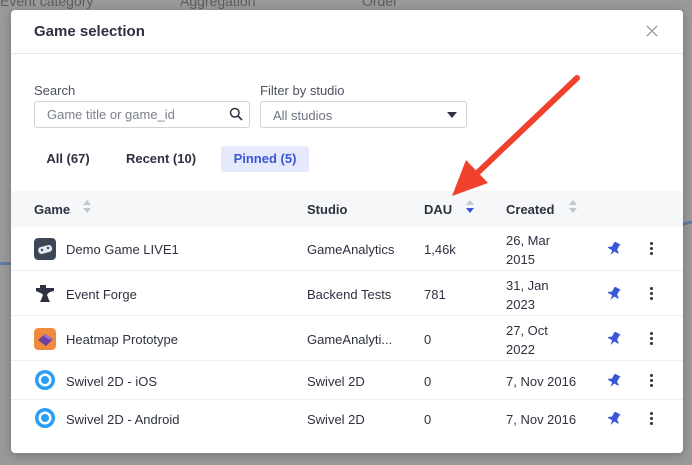  I want to click on studio-filter-value: All studios, so click(303, 115).